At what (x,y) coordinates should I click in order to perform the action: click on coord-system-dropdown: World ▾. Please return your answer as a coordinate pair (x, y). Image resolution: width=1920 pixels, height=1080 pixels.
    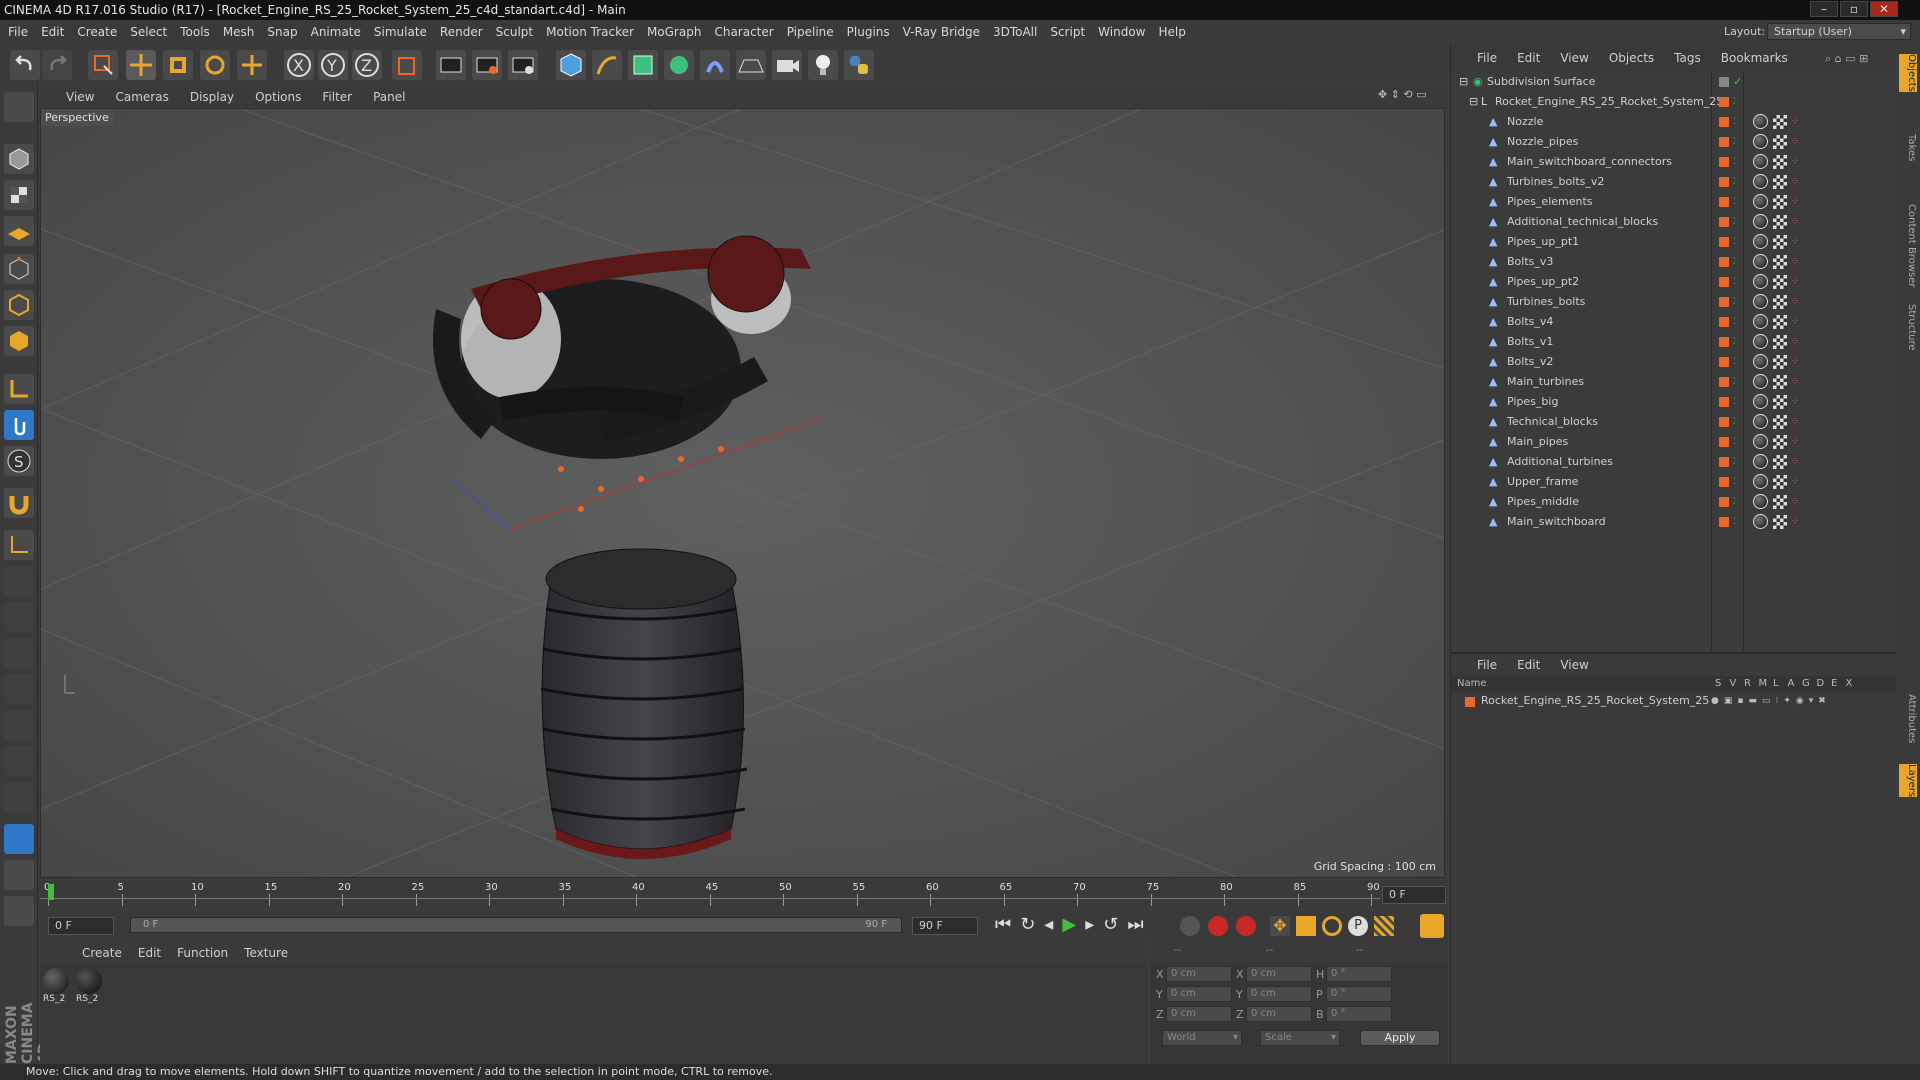
    Looking at the image, I should click on (1202, 1038).